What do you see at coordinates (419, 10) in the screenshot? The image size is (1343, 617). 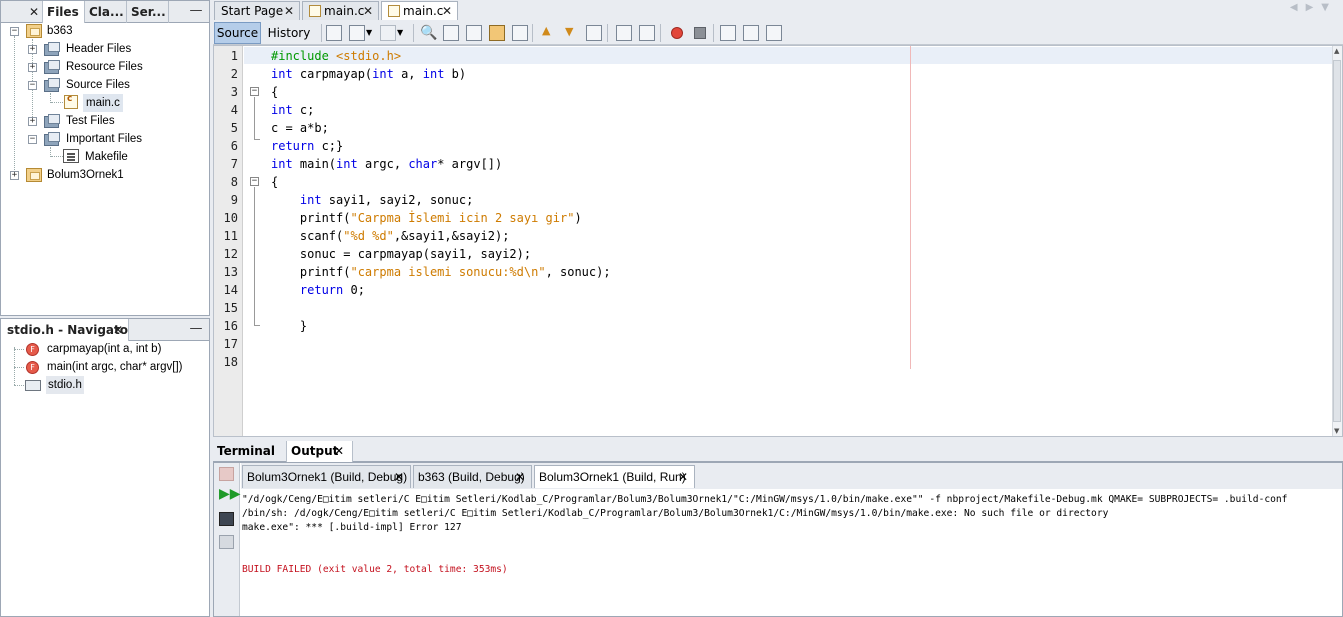 I see `tab-main-c-2: main.c ✕` at bounding box center [419, 10].